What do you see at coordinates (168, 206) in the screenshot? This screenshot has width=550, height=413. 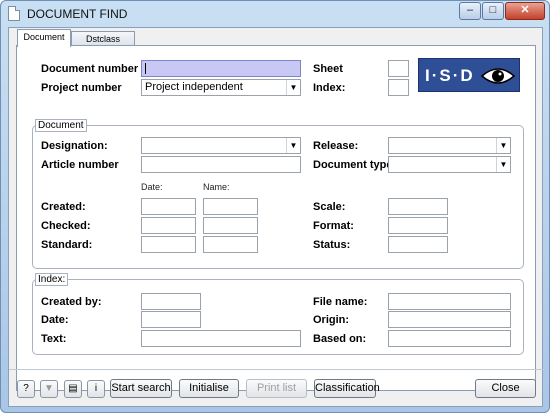 I see `created-date-input` at bounding box center [168, 206].